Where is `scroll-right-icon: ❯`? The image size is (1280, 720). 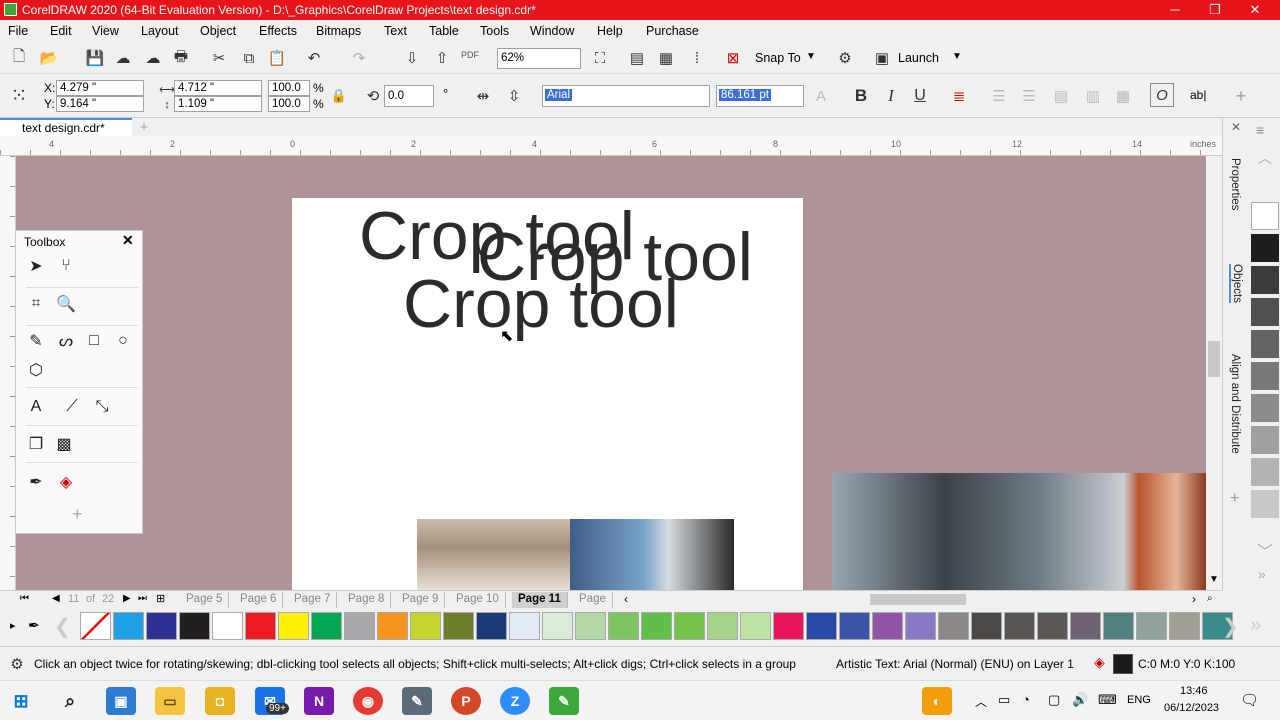 scroll-right-icon: ❯ is located at coordinates (1230, 626).